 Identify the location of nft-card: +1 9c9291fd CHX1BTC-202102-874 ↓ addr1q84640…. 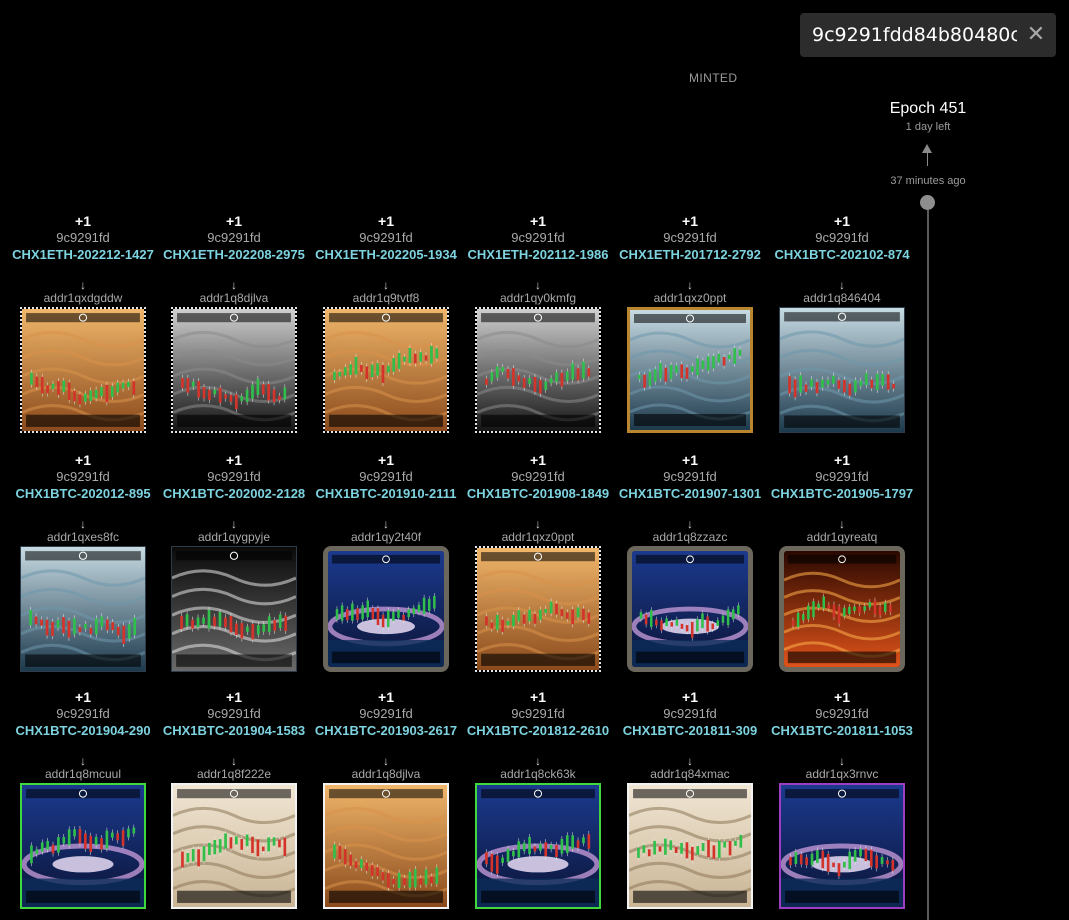
(842, 323).